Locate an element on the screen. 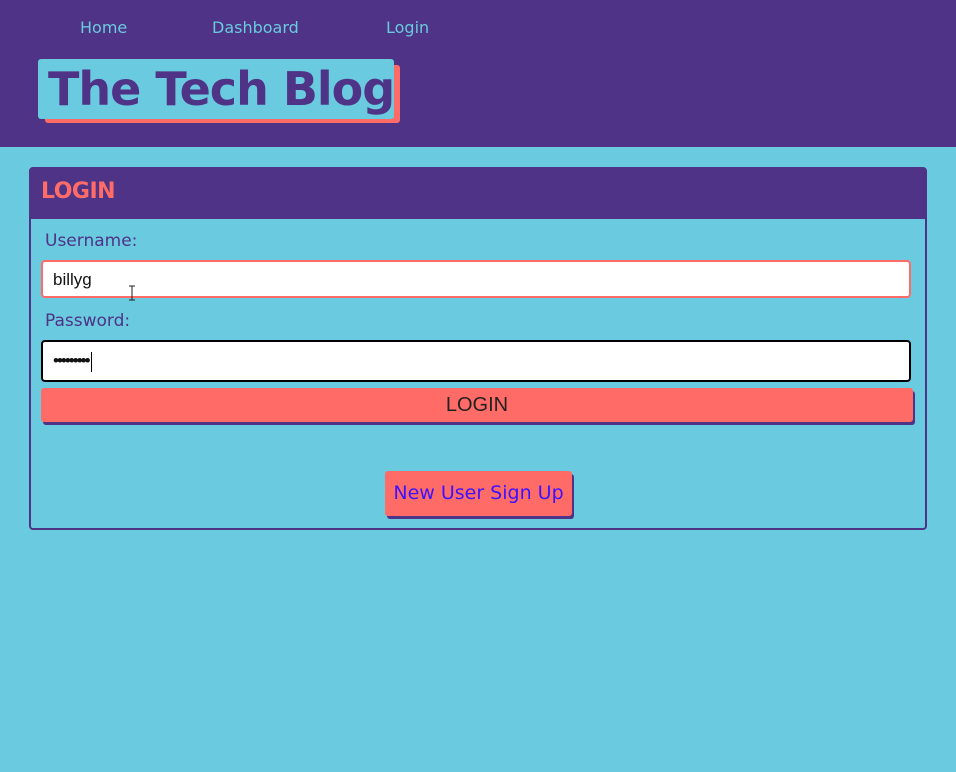 The width and height of the screenshot is (956, 772). login-heading: LOGIN is located at coordinates (78, 191).